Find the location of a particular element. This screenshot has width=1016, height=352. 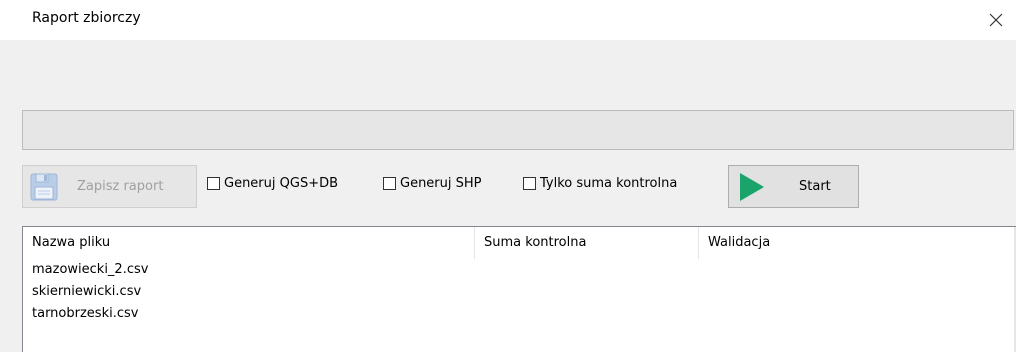

generate-shp-option: Generuj SHP is located at coordinates (432, 183).